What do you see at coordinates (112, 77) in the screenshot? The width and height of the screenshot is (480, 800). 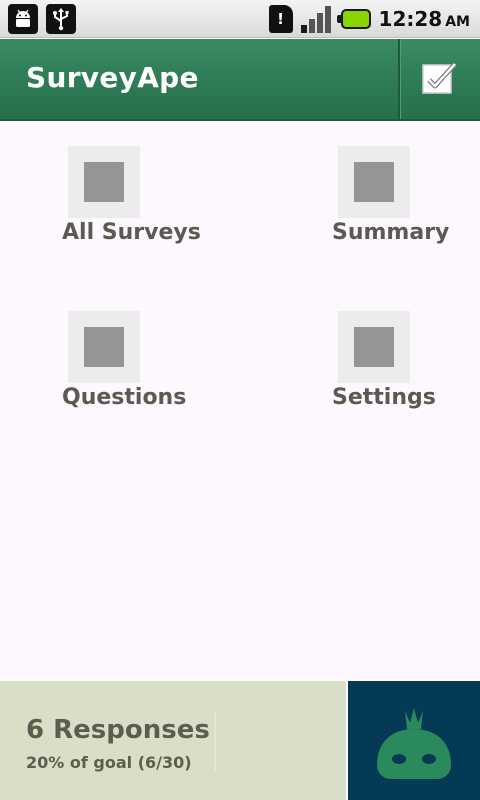 I see `app-title: SurveyApe` at bounding box center [112, 77].